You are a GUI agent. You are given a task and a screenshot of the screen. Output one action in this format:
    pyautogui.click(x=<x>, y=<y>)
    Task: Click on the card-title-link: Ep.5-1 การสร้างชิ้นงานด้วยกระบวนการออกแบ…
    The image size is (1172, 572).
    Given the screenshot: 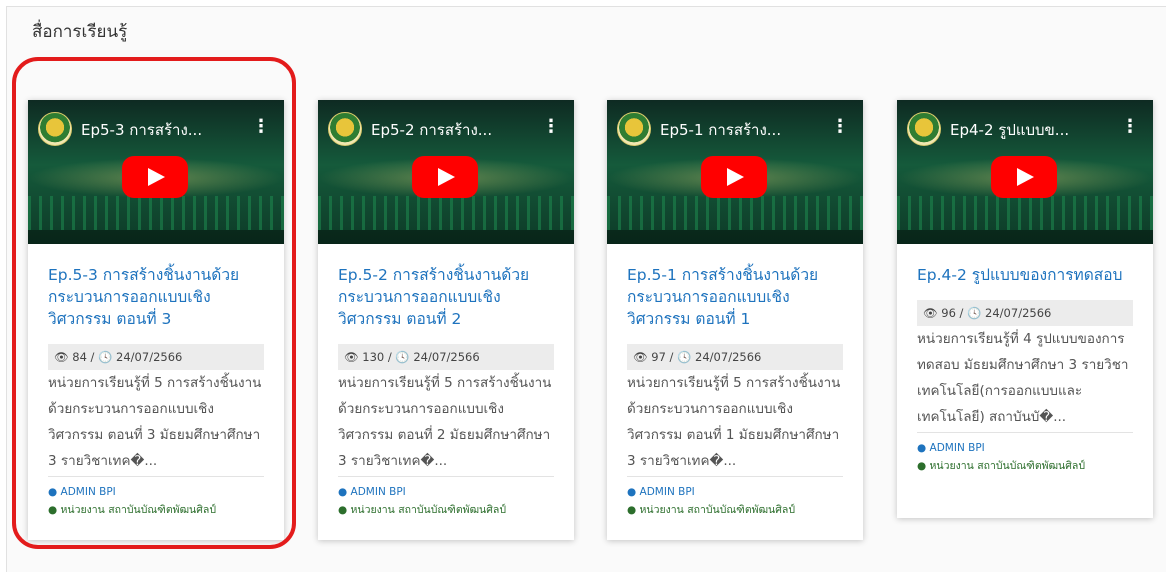 What is the action you would take?
    pyautogui.click(x=735, y=297)
    